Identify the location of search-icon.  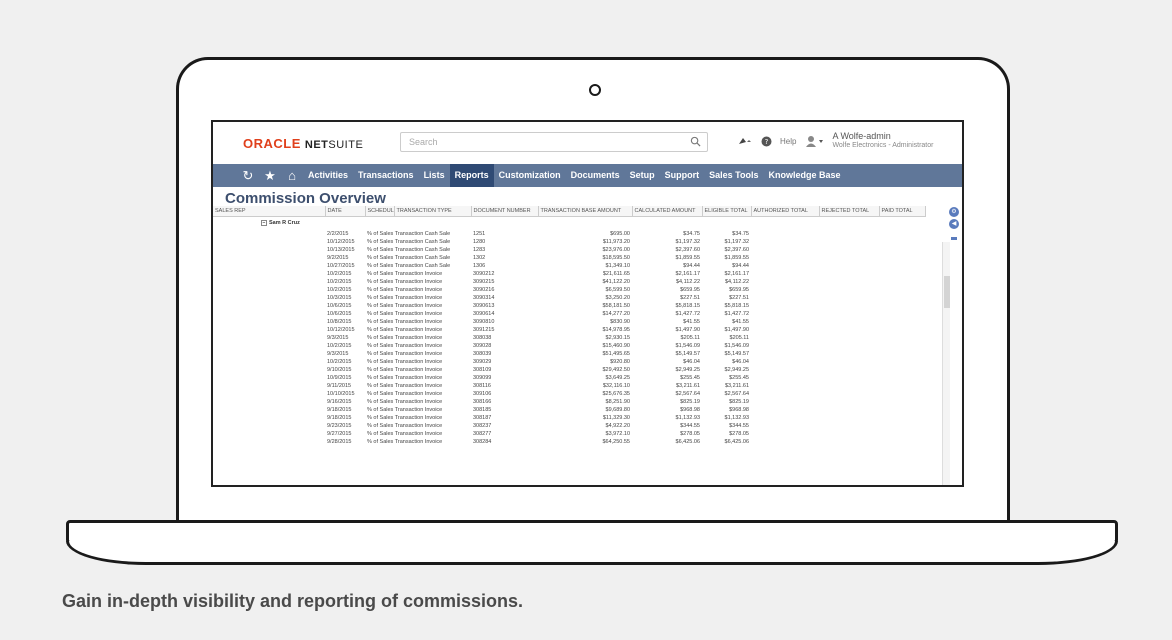
(695, 141).